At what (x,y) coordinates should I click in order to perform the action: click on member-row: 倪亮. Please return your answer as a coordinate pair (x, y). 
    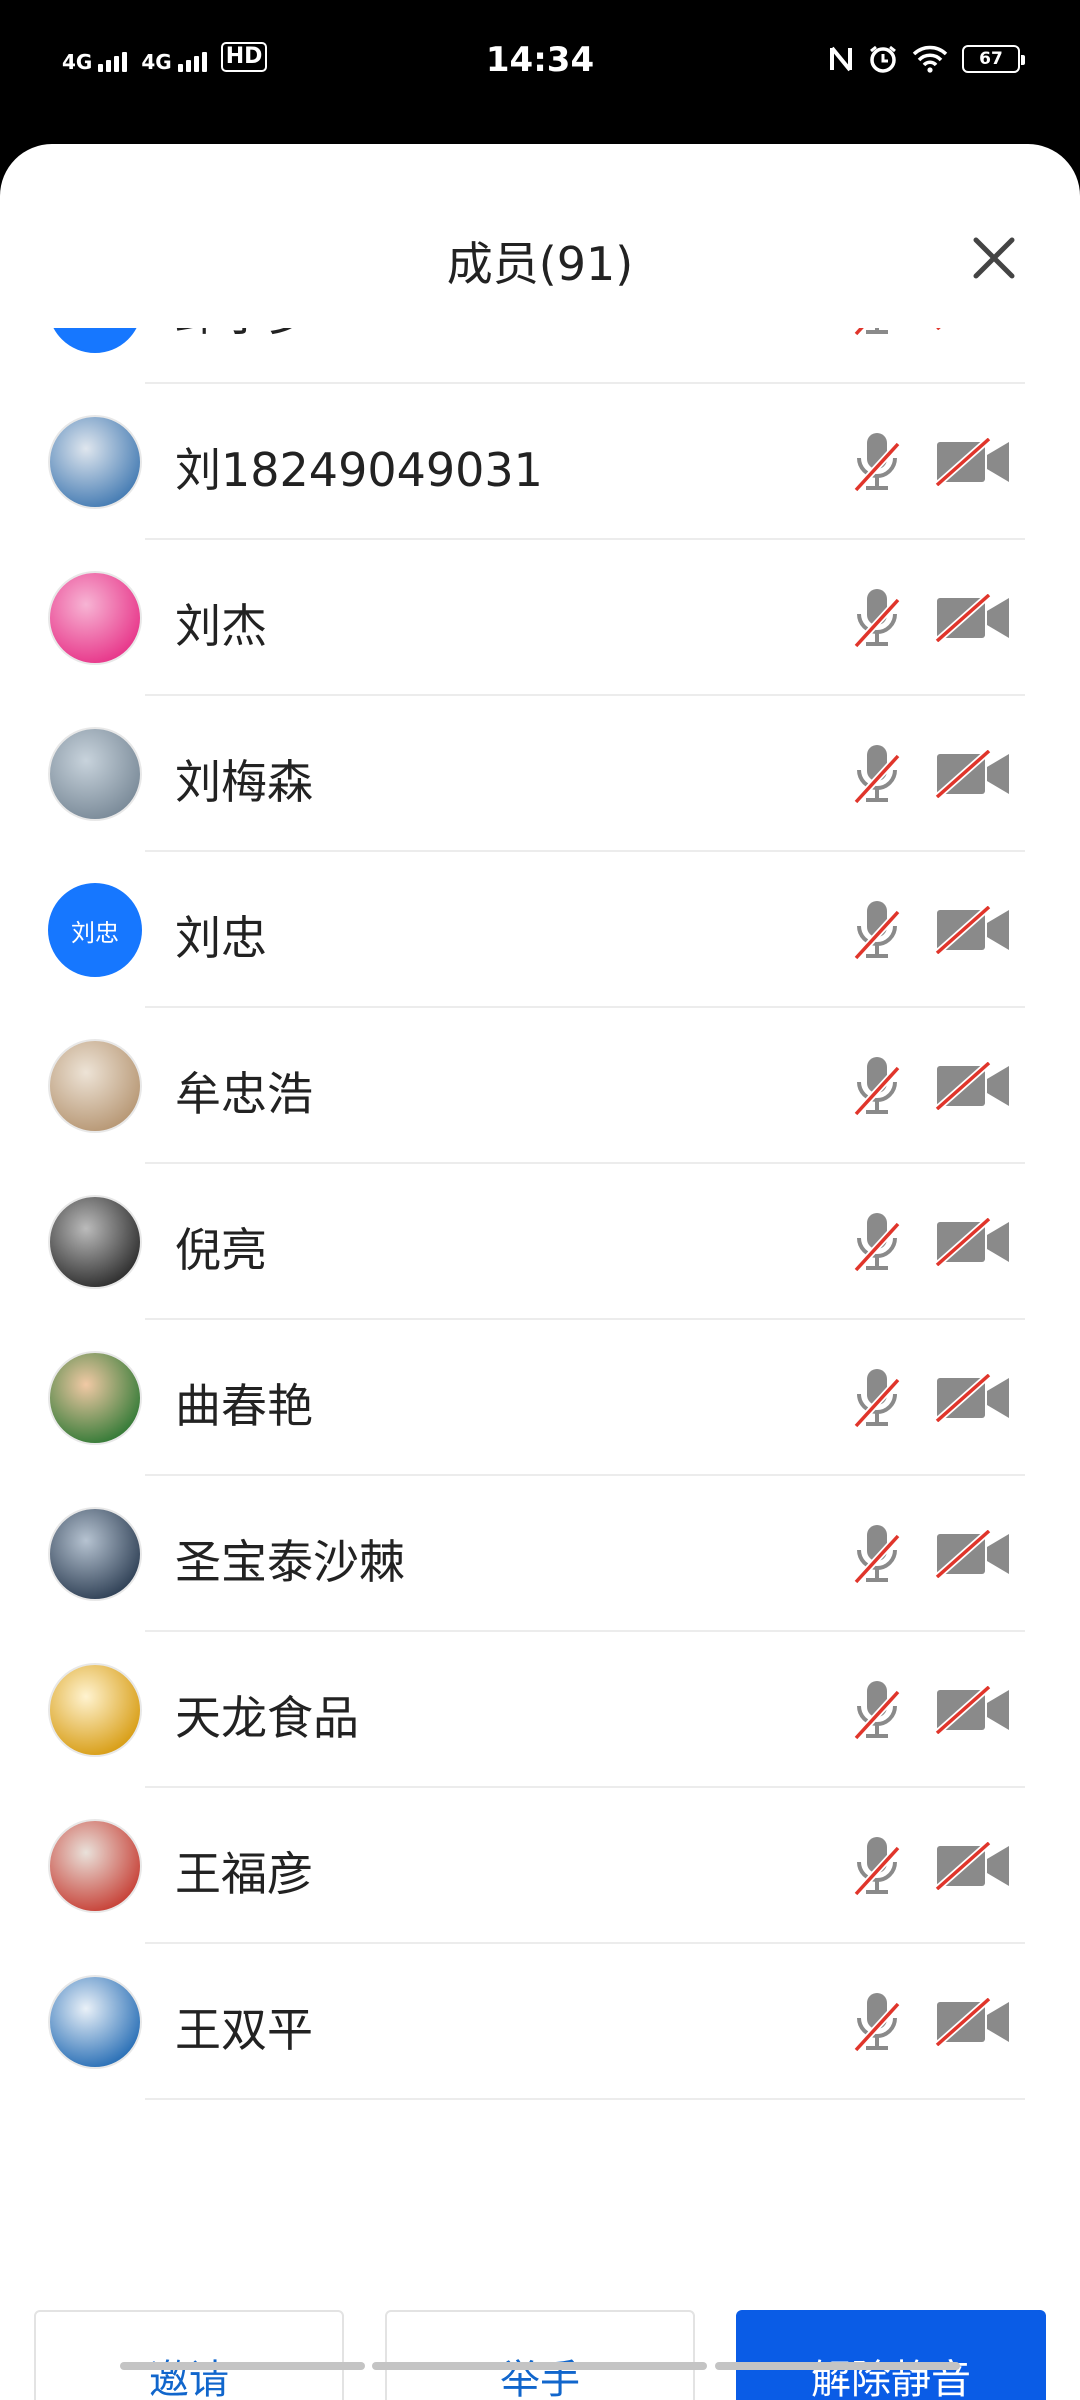
    Looking at the image, I should click on (540, 1242).